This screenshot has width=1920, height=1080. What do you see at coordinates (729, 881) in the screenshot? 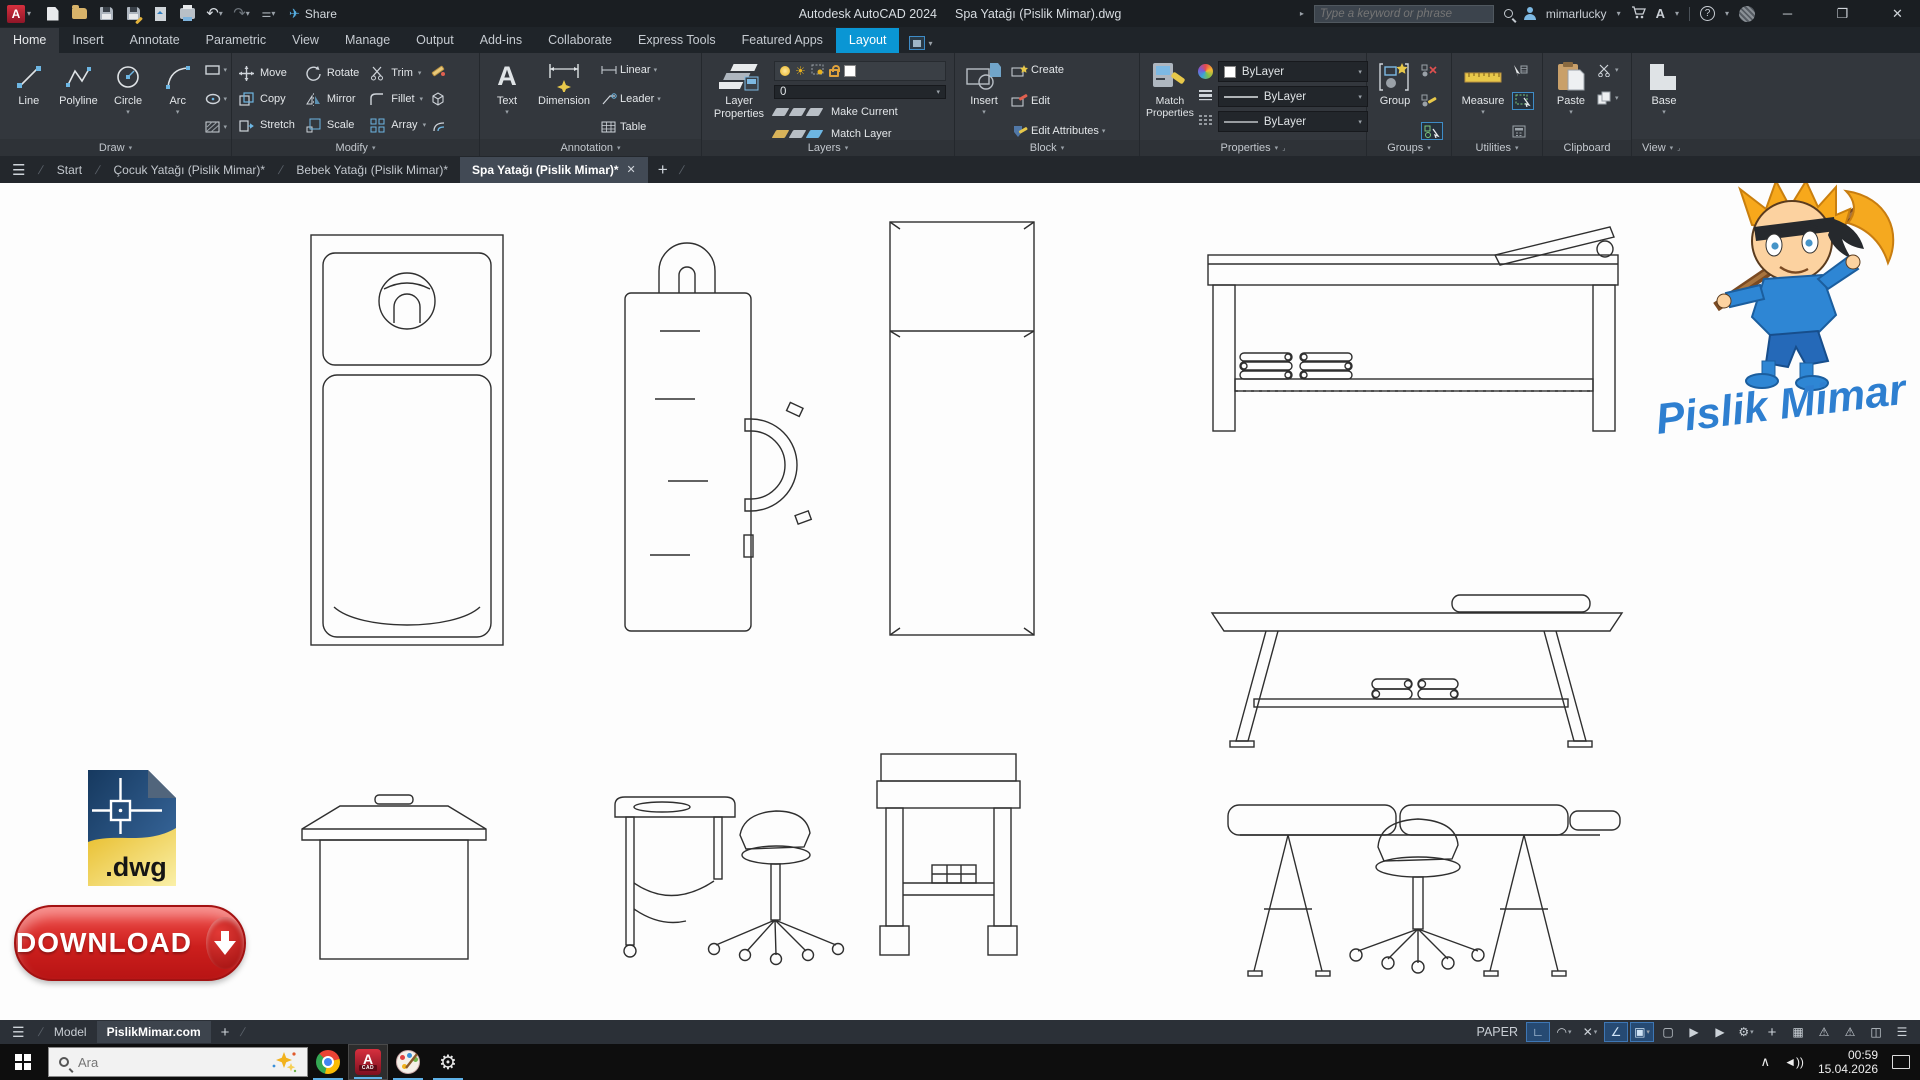
I see `drawing-desk-with-stool` at bounding box center [729, 881].